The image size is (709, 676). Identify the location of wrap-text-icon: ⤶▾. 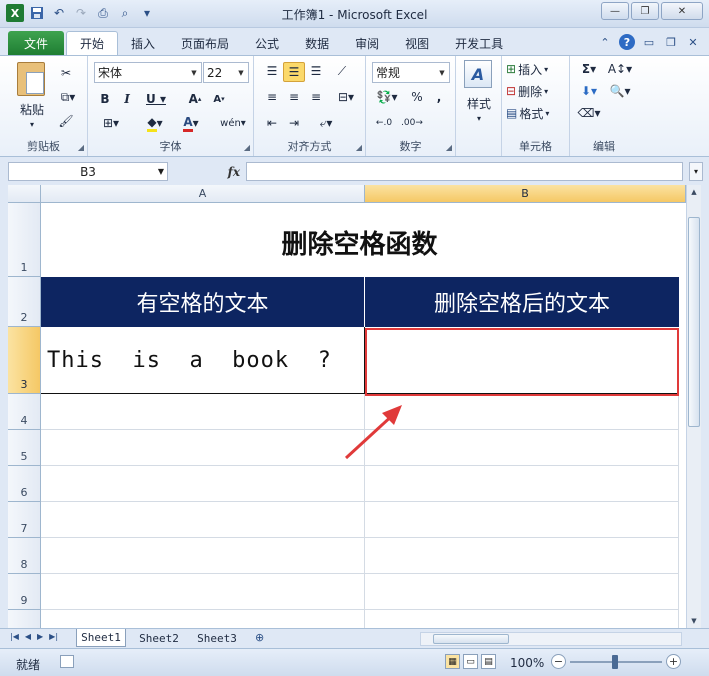
(326, 123).